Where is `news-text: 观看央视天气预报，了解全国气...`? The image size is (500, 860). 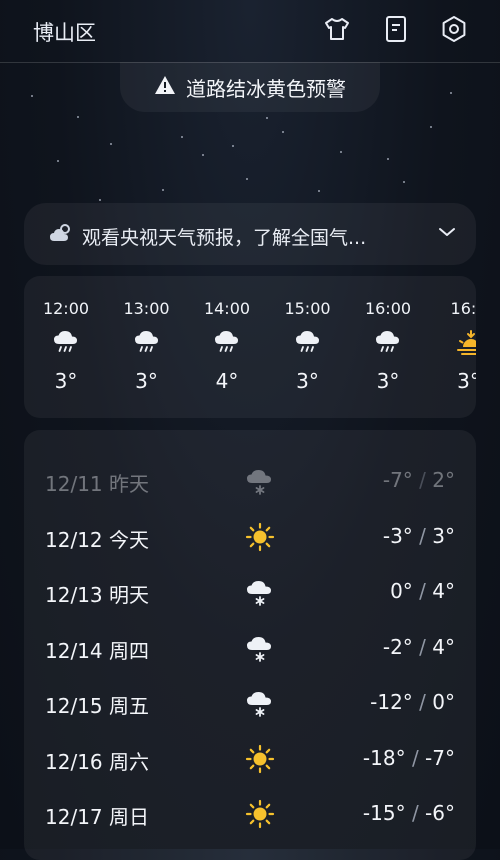
news-text: 观看央视天气预报，了解全国气... is located at coordinates (224, 238).